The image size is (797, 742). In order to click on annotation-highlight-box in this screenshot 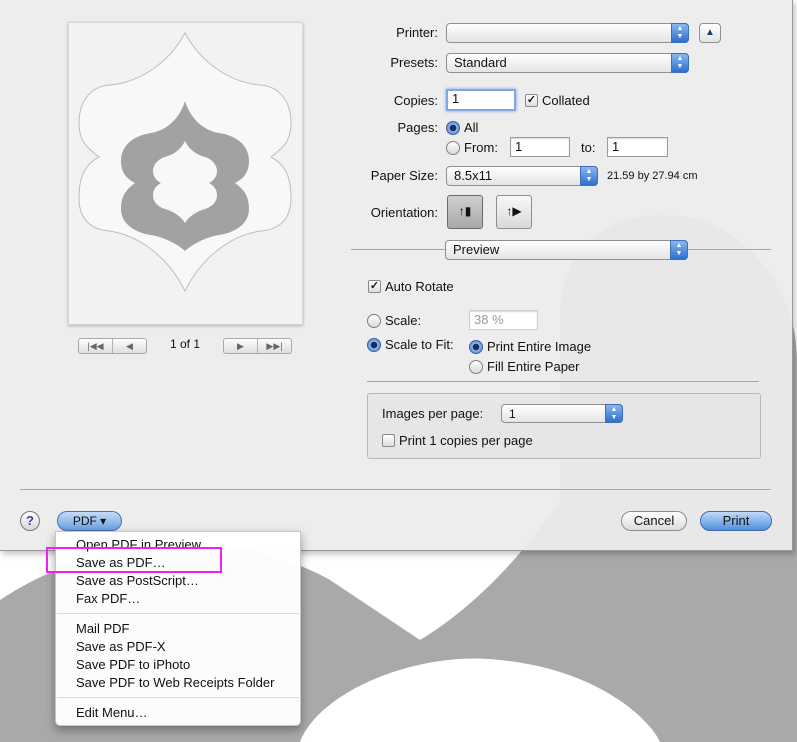, I will do `click(134, 560)`.